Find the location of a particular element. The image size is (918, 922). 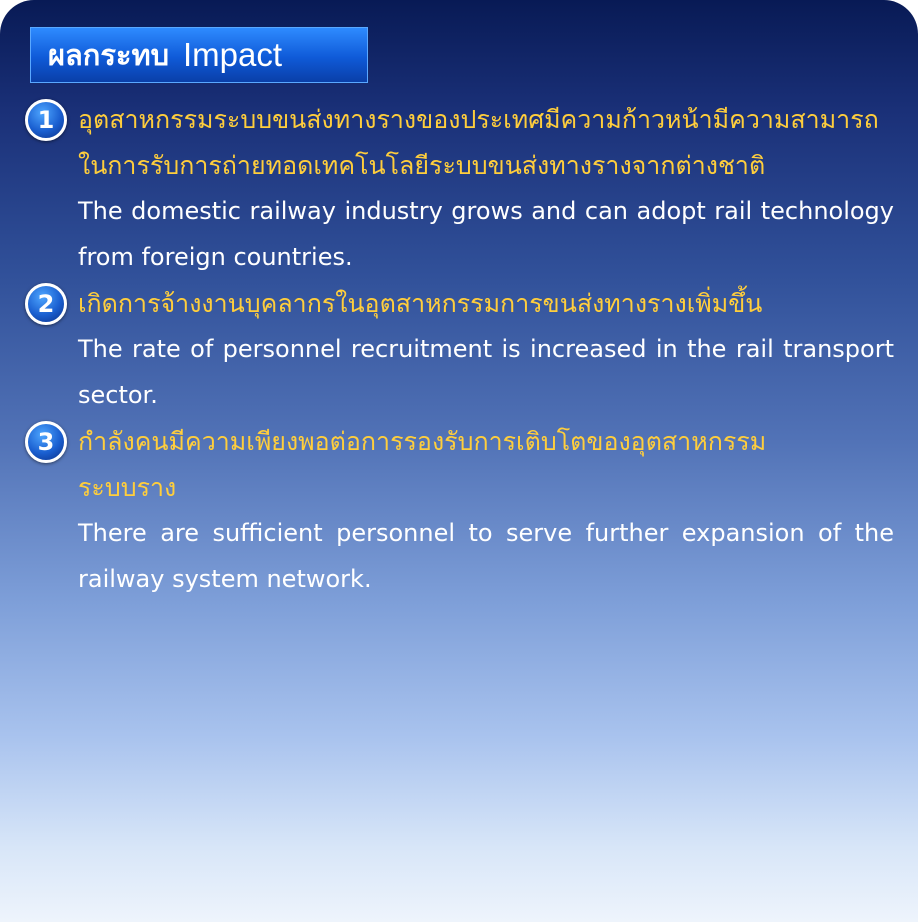

number-badge-label: 1 is located at coordinates (46, 120).